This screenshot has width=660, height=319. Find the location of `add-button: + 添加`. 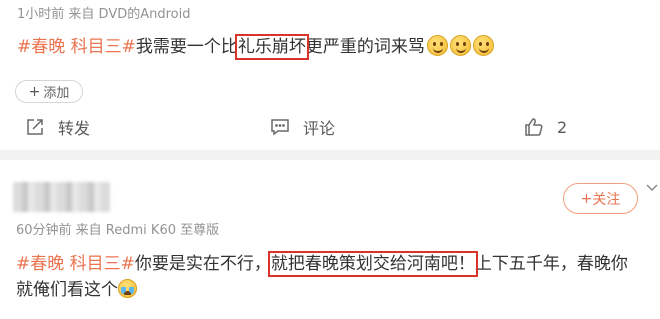

add-button: + 添加 is located at coordinates (49, 91).